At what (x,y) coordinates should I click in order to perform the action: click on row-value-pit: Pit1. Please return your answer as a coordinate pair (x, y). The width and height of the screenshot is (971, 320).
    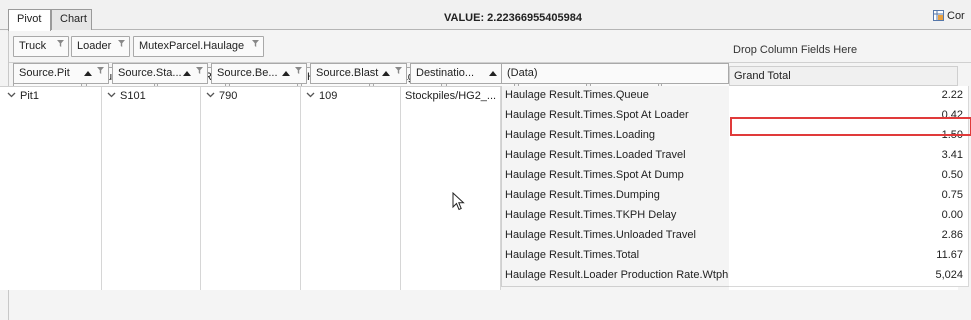
    Looking at the image, I should click on (23, 96).